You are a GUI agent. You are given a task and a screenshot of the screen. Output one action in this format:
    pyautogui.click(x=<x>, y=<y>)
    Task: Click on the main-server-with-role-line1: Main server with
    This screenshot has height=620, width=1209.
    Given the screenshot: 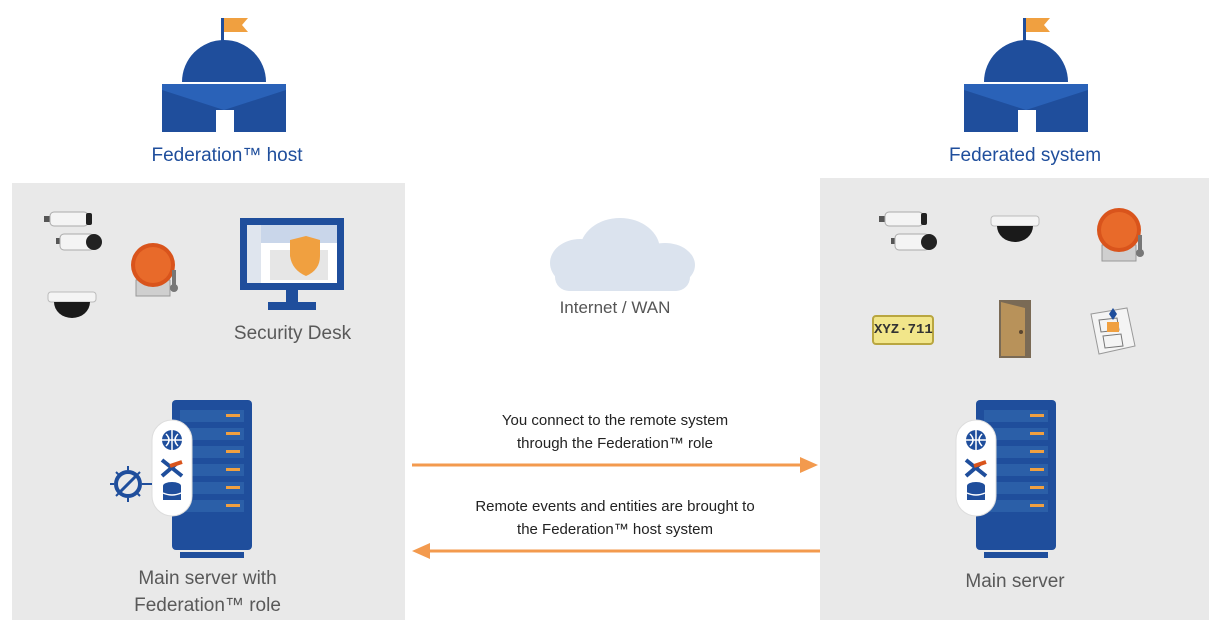 What is the action you would take?
    pyautogui.click(x=207, y=578)
    